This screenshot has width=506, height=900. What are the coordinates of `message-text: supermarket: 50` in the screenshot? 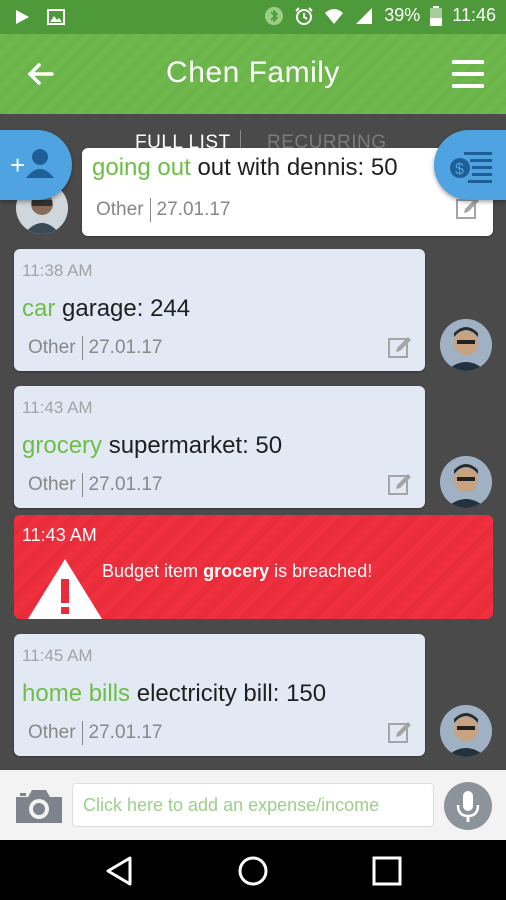 It's located at (195, 445).